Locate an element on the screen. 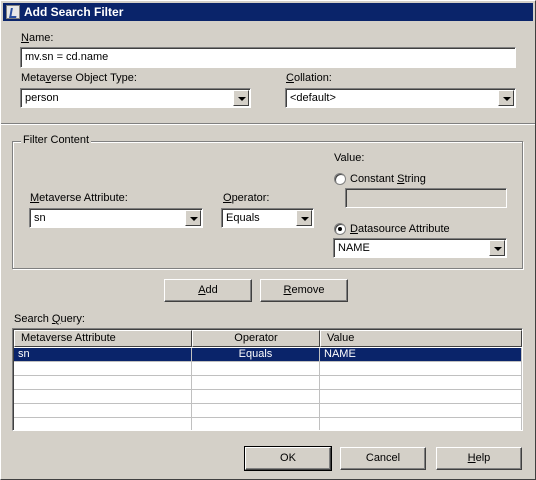 The height and width of the screenshot is (480, 536). row-operator: Equals is located at coordinates (256, 355).